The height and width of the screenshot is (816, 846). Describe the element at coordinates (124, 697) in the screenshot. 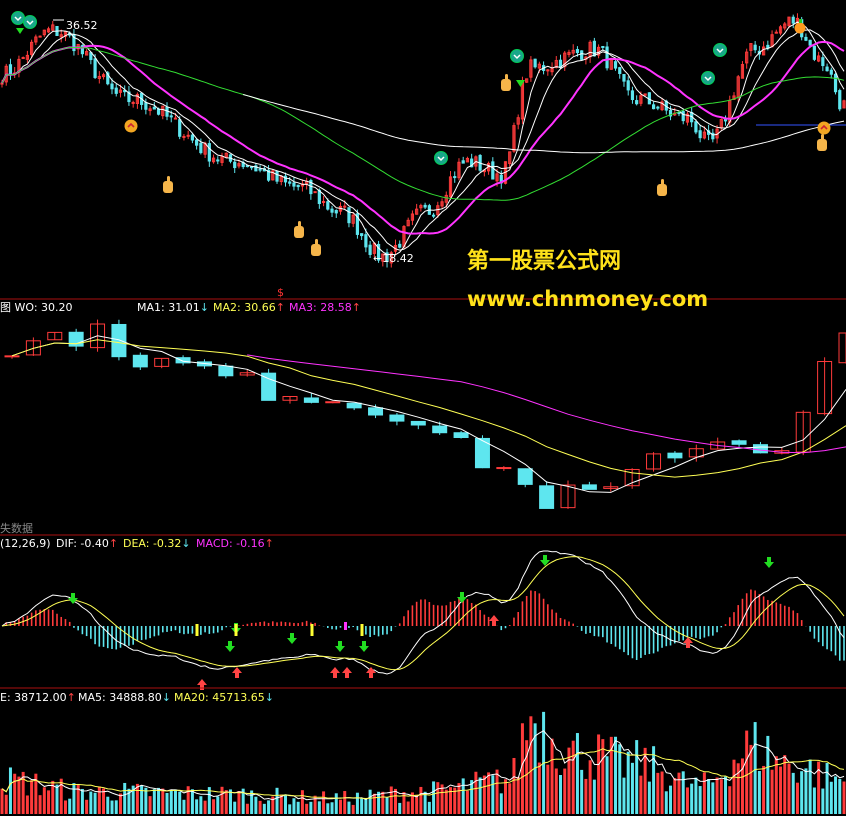

I see `vol-ma5-label: MA5: 34888.80↓` at that location.